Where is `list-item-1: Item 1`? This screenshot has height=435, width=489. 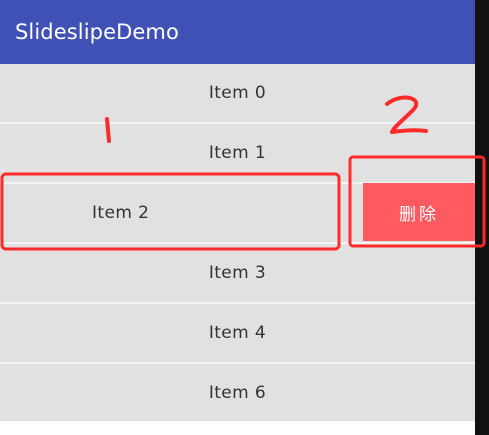
list-item-1: Item 1 is located at coordinates (237, 153).